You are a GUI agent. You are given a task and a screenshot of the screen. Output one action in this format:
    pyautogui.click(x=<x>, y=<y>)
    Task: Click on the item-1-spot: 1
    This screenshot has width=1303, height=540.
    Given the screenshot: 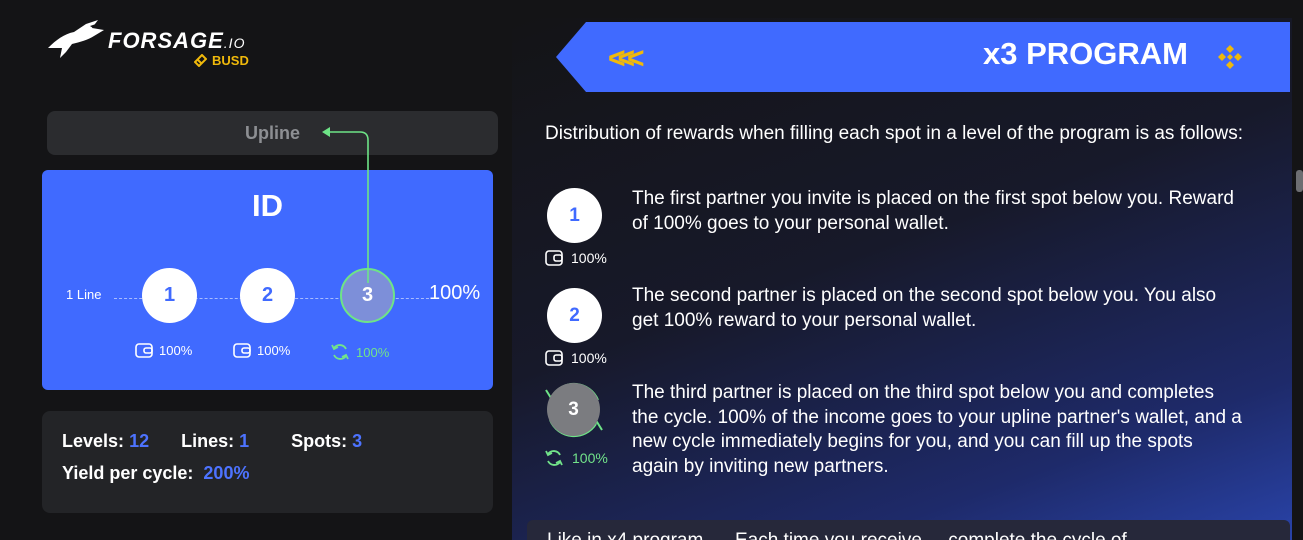 What is the action you would take?
    pyautogui.click(x=574, y=215)
    